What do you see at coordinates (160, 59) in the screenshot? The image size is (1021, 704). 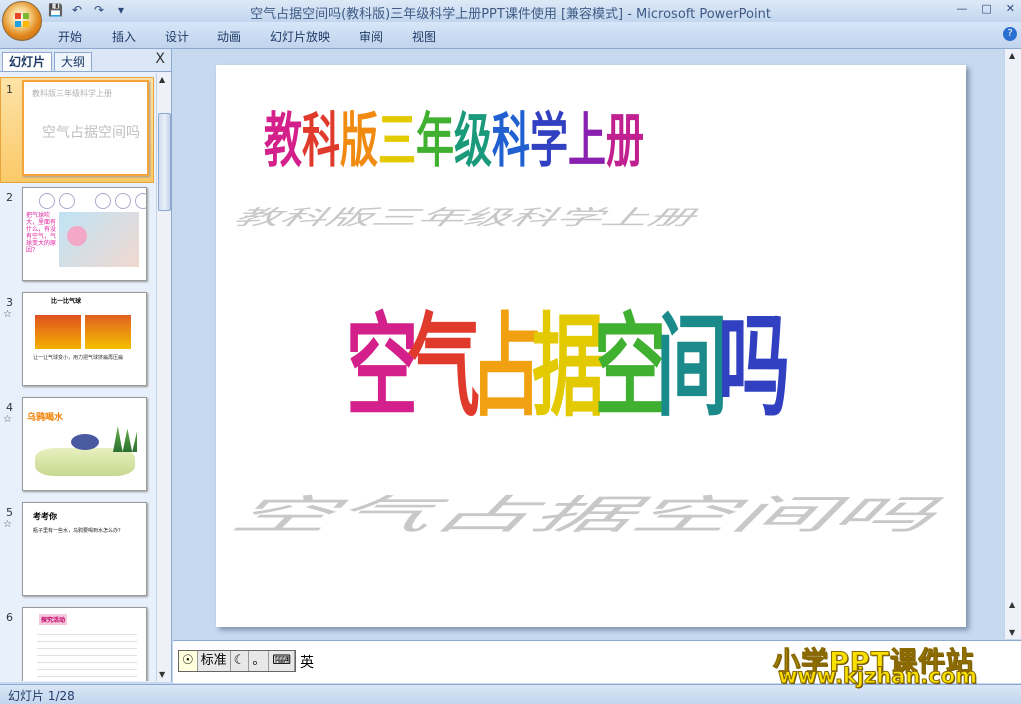 I see `close-panel-button: X` at bounding box center [160, 59].